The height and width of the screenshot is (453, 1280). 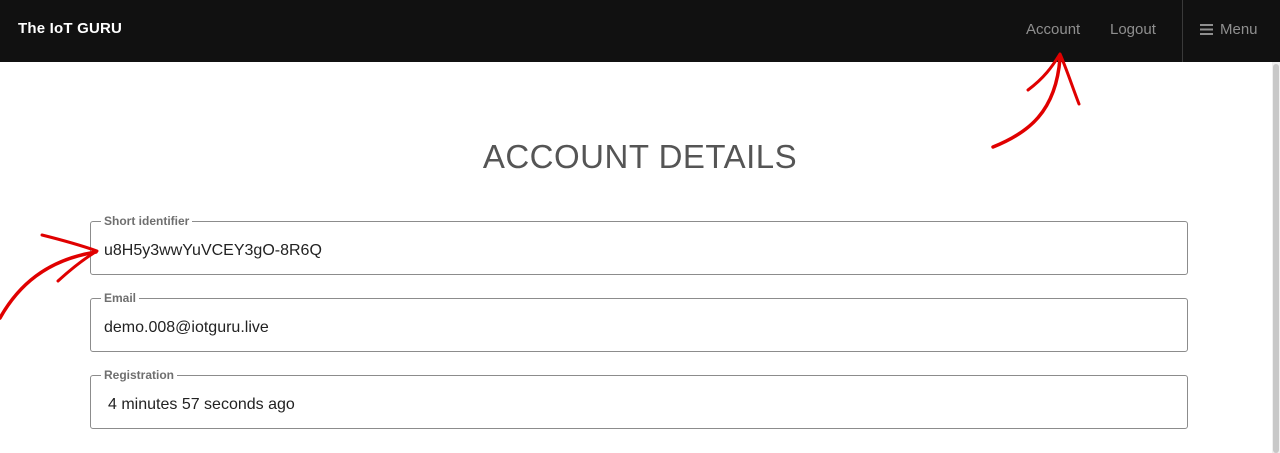 I want to click on brand-logo: The IoT GURU, so click(x=70, y=28).